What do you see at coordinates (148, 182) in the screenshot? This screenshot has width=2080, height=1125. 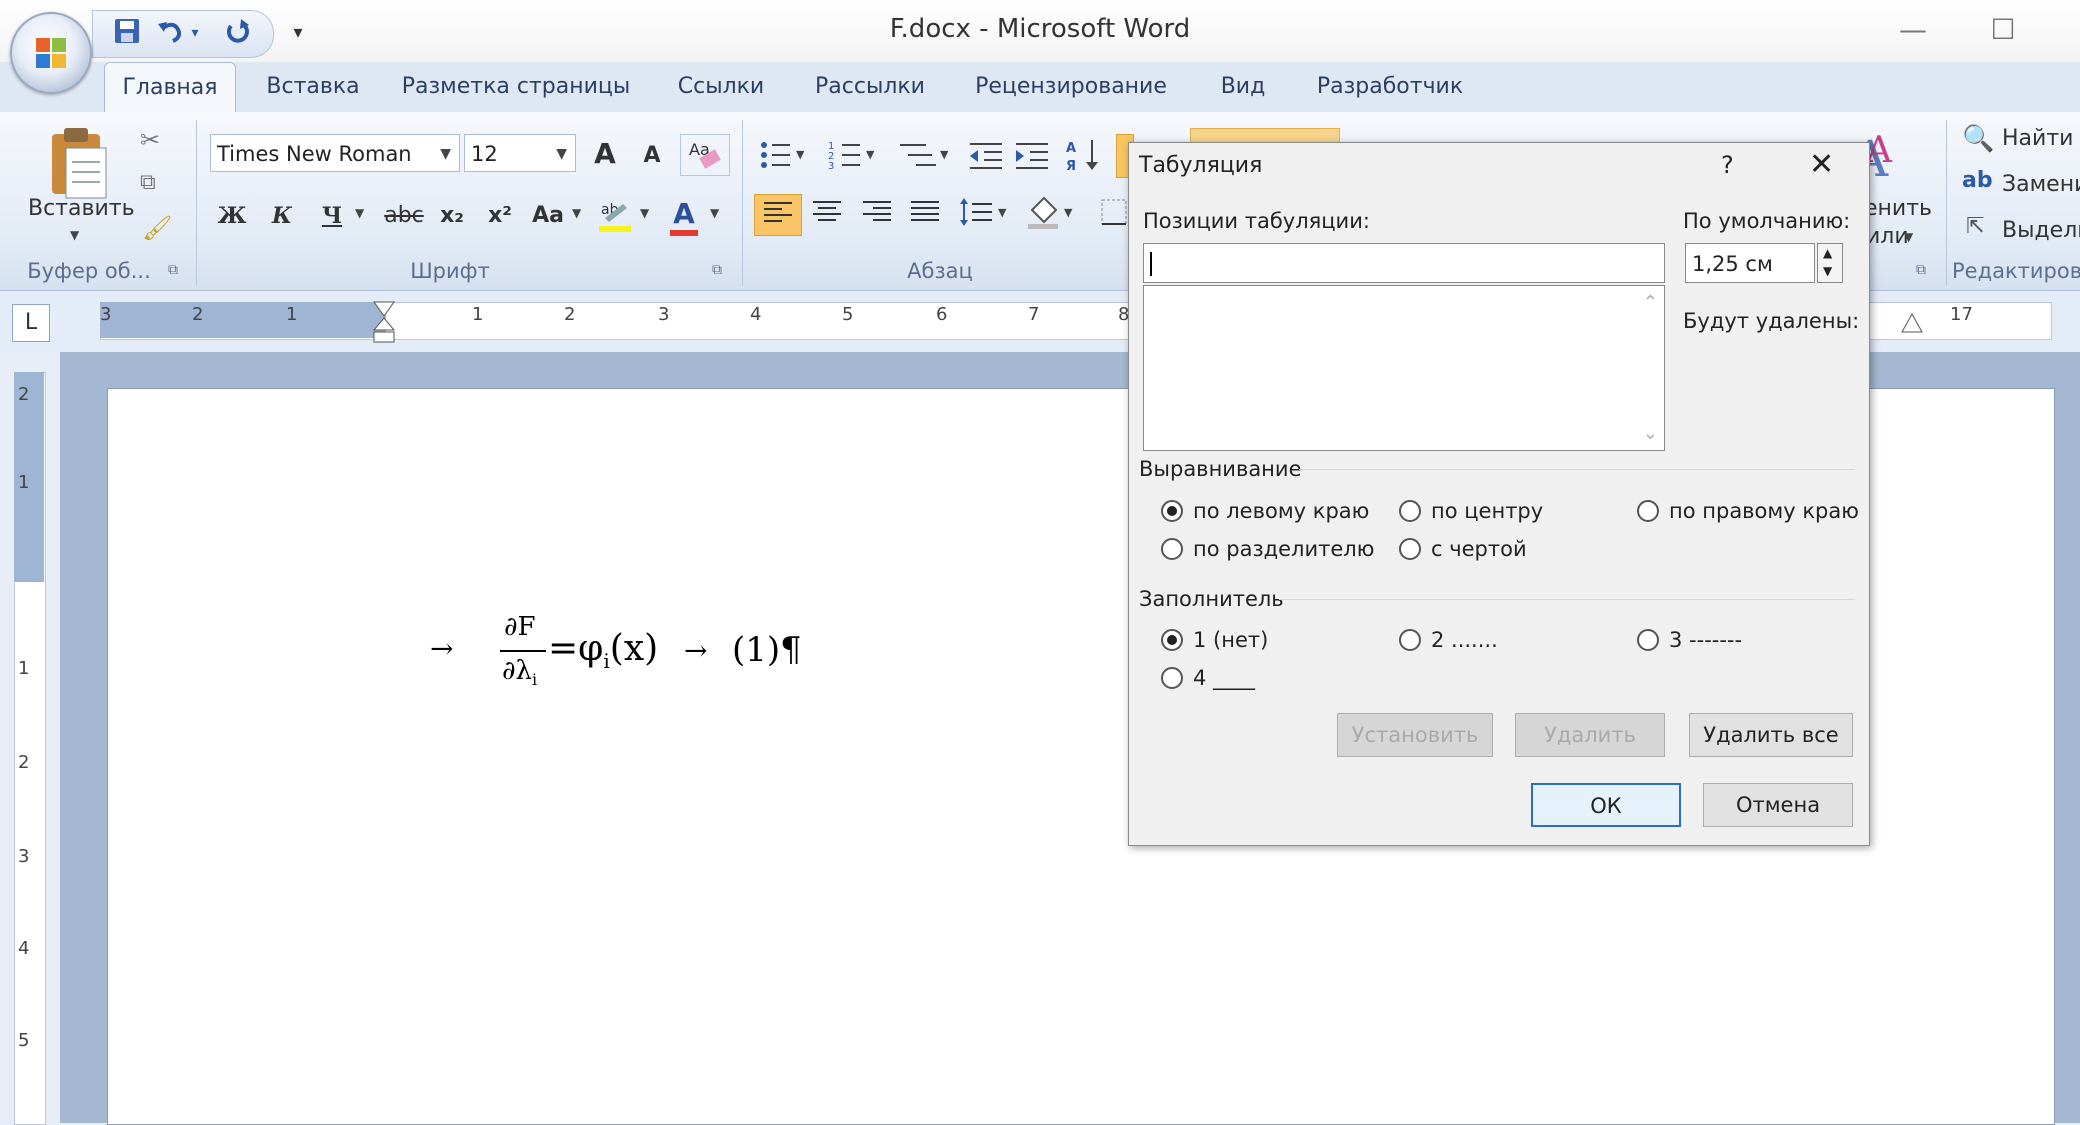 I see `copy-icon: ⧉` at bounding box center [148, 182].